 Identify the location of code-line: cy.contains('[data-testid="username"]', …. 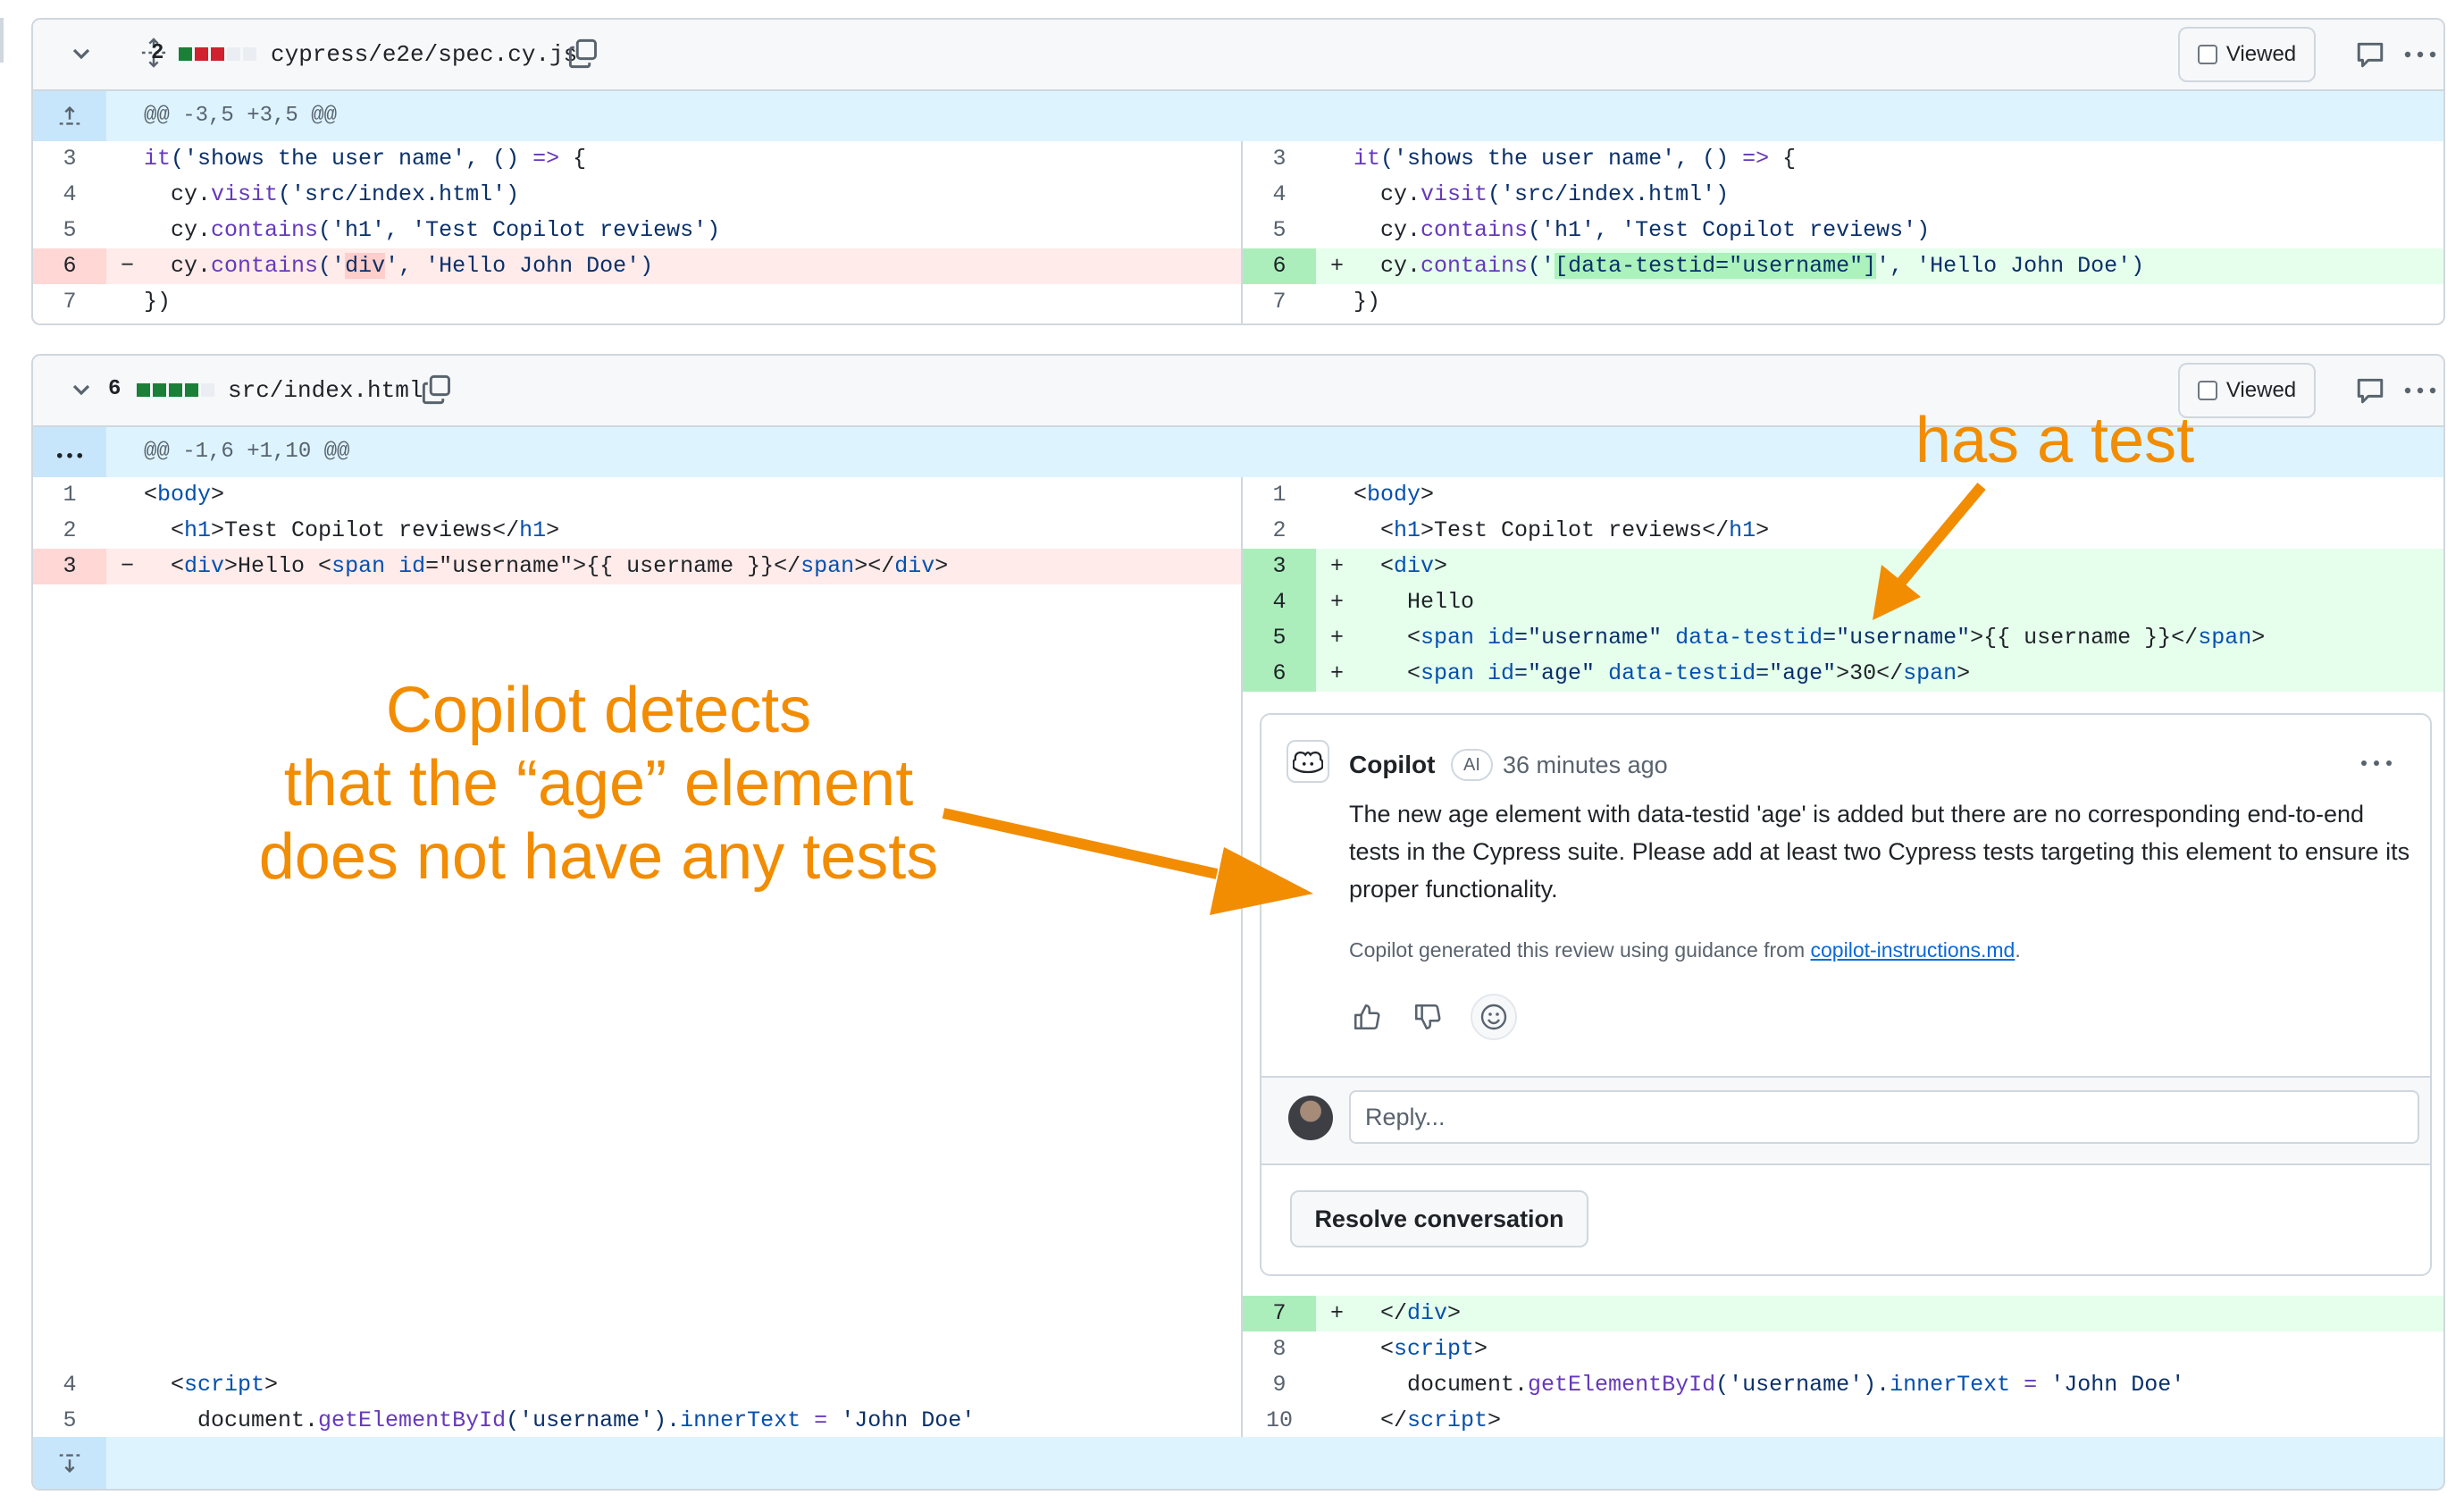
(1749, 266).